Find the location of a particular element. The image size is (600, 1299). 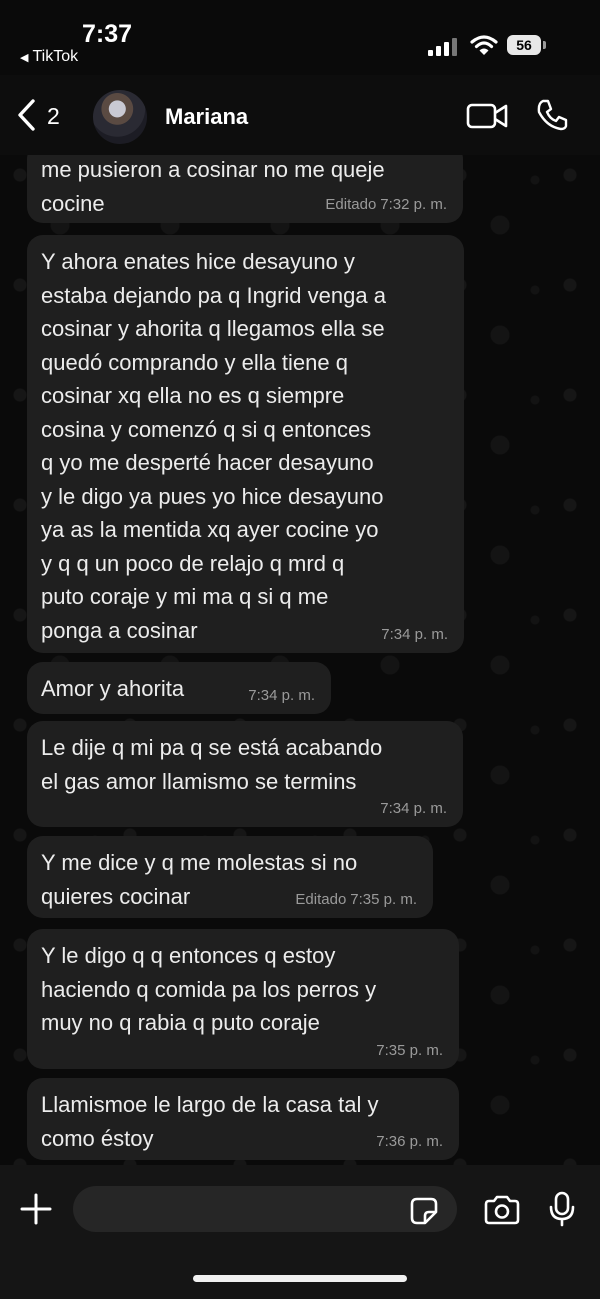

video-camera-icon is located at coordinates (487, 116).